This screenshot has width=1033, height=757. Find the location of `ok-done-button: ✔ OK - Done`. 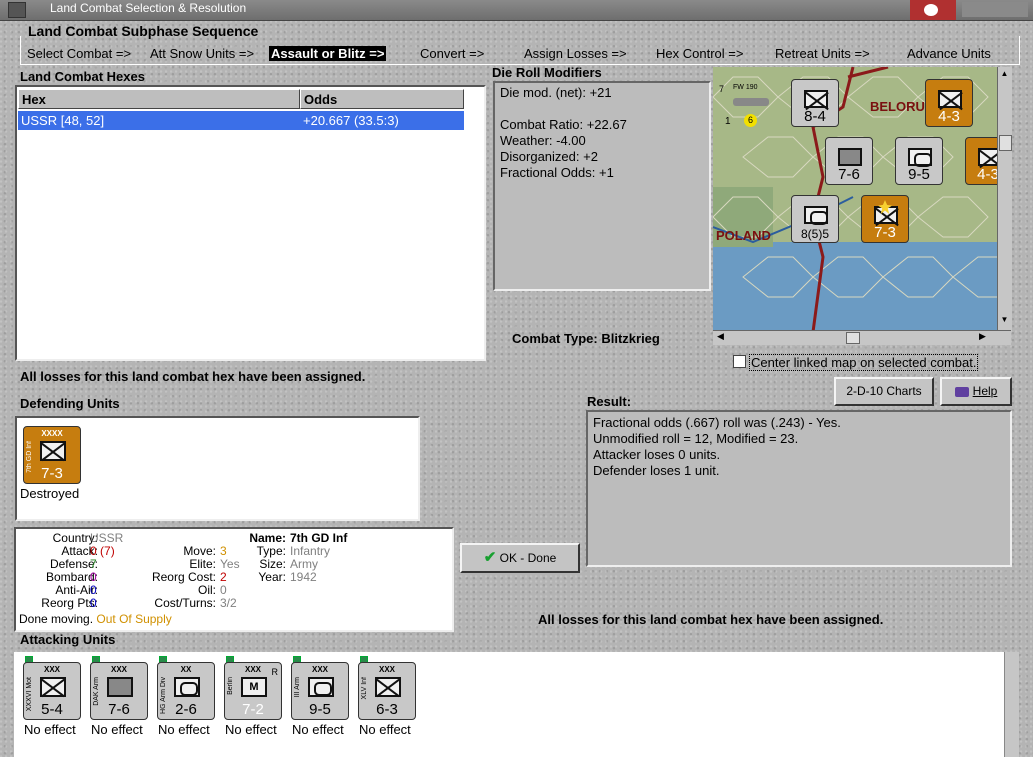

ok-done-button: ✔ OK - Done is located at coordinates (520, 558).